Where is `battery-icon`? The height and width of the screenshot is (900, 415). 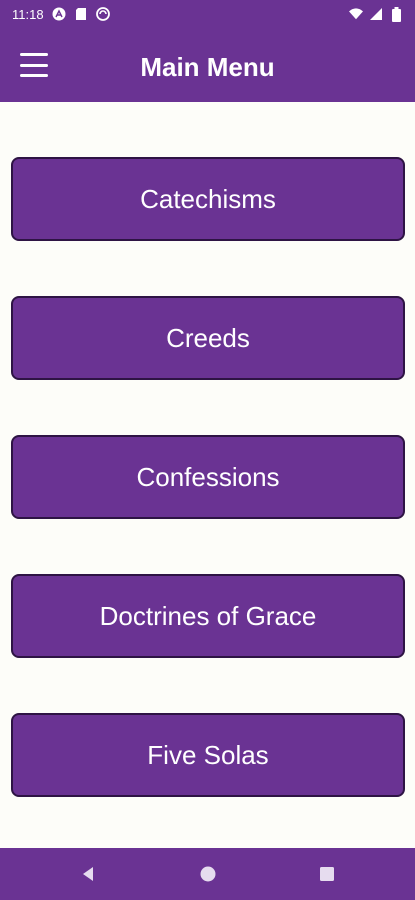 battery-icon is located at coordinates (396, 14).